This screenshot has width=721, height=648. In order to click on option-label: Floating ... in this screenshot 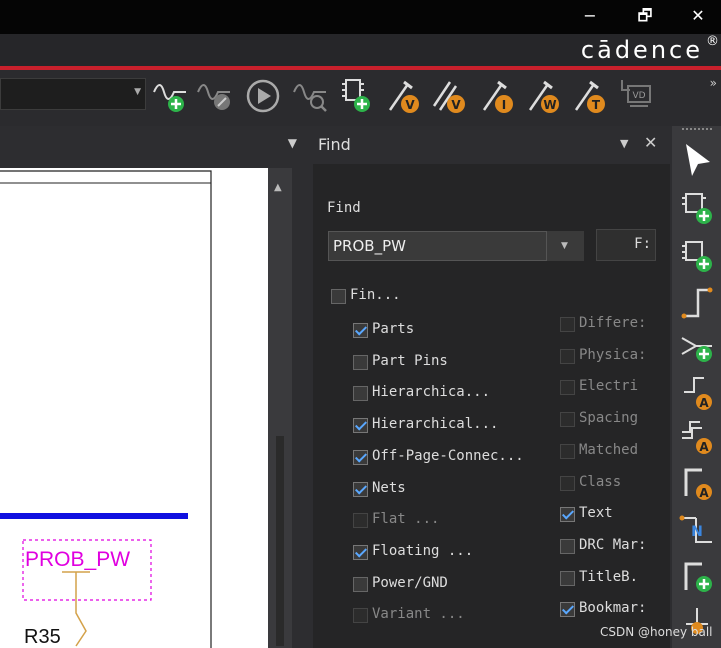, I will do `click(423, 550)`.